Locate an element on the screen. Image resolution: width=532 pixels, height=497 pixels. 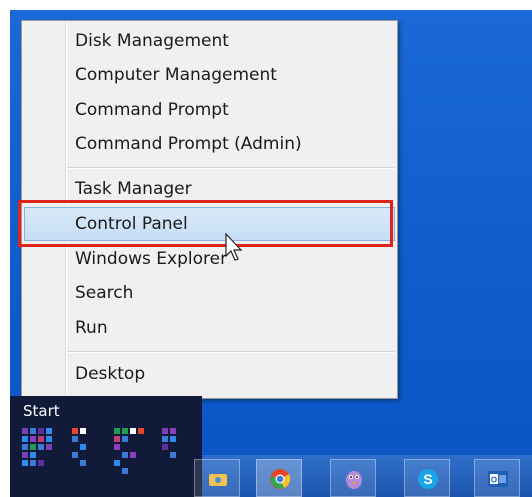
outlook-icon: O is located at coordinates (498, 479).